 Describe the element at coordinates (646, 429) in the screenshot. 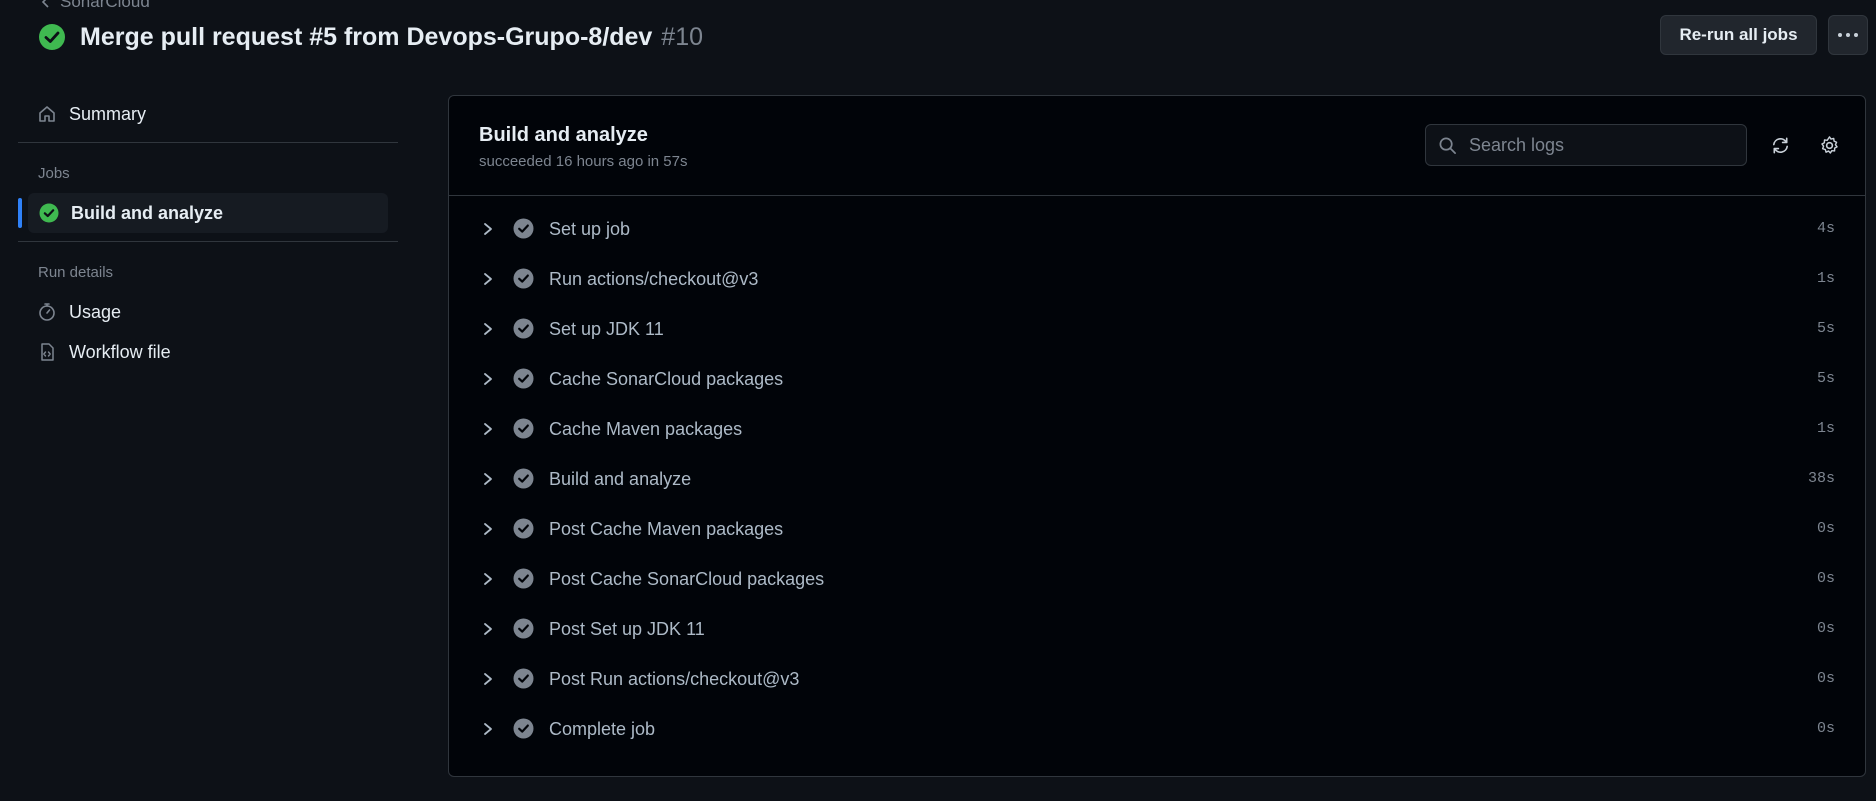

I see `step-name: Cache Maven packages` at that location.